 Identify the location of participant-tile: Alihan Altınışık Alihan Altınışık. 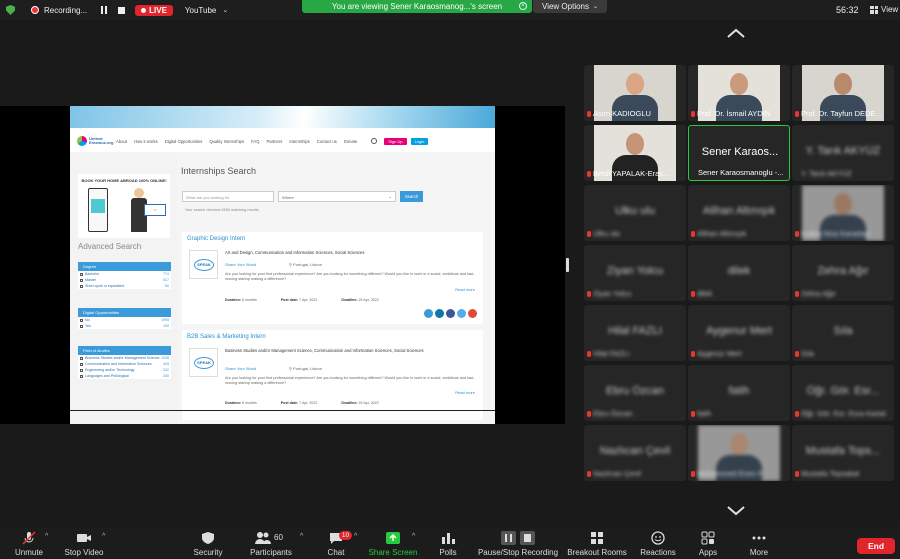
(739, 213).